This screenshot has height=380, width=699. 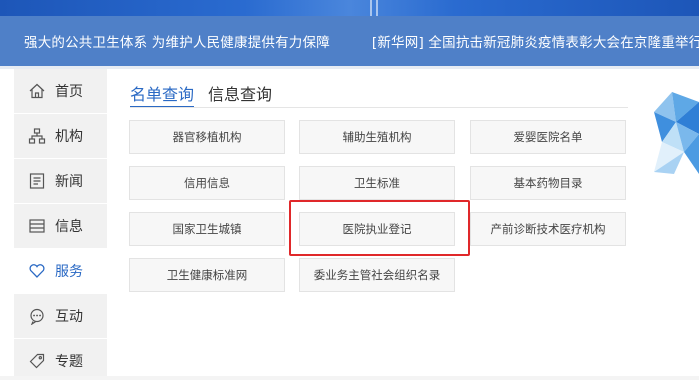 What do you see at coordinates (377, 275) in the screenshot?
I see `link-social-organizations-directory: 委业务主管社会组织名录` at bounding box center [377, 275].